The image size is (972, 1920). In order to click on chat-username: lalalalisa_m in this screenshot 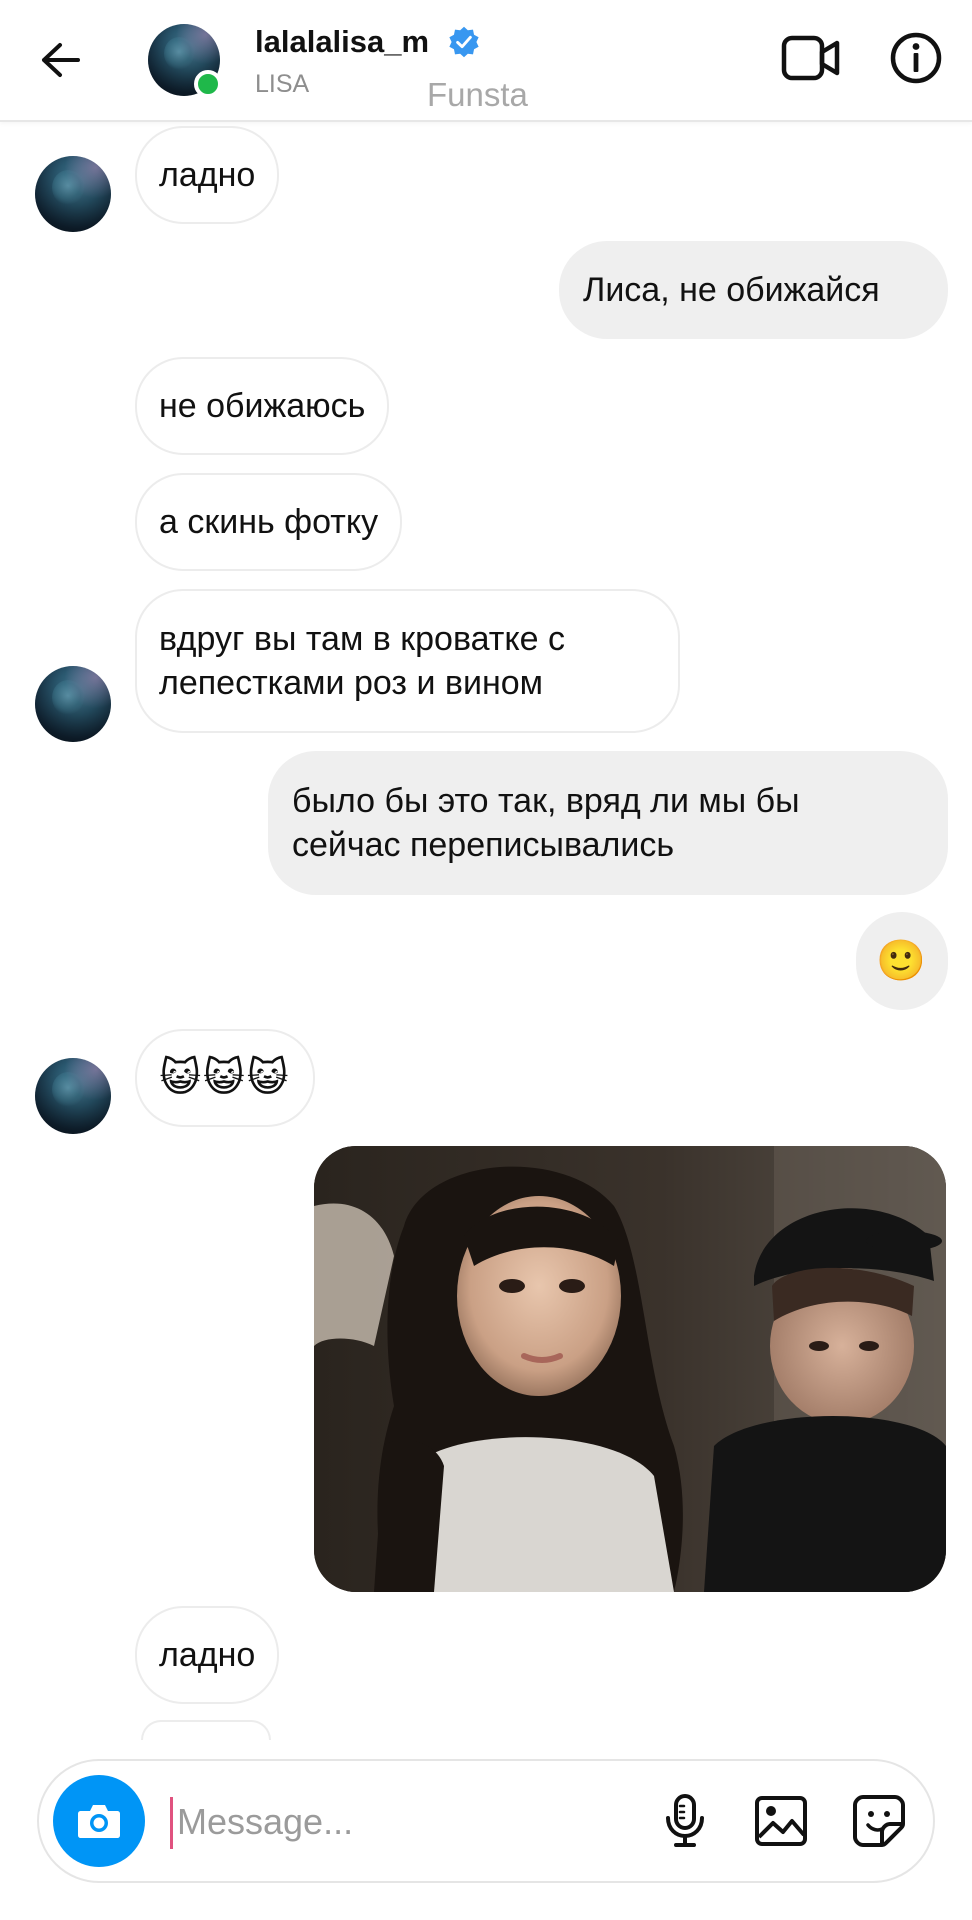, I will do `click(368, 42)`.